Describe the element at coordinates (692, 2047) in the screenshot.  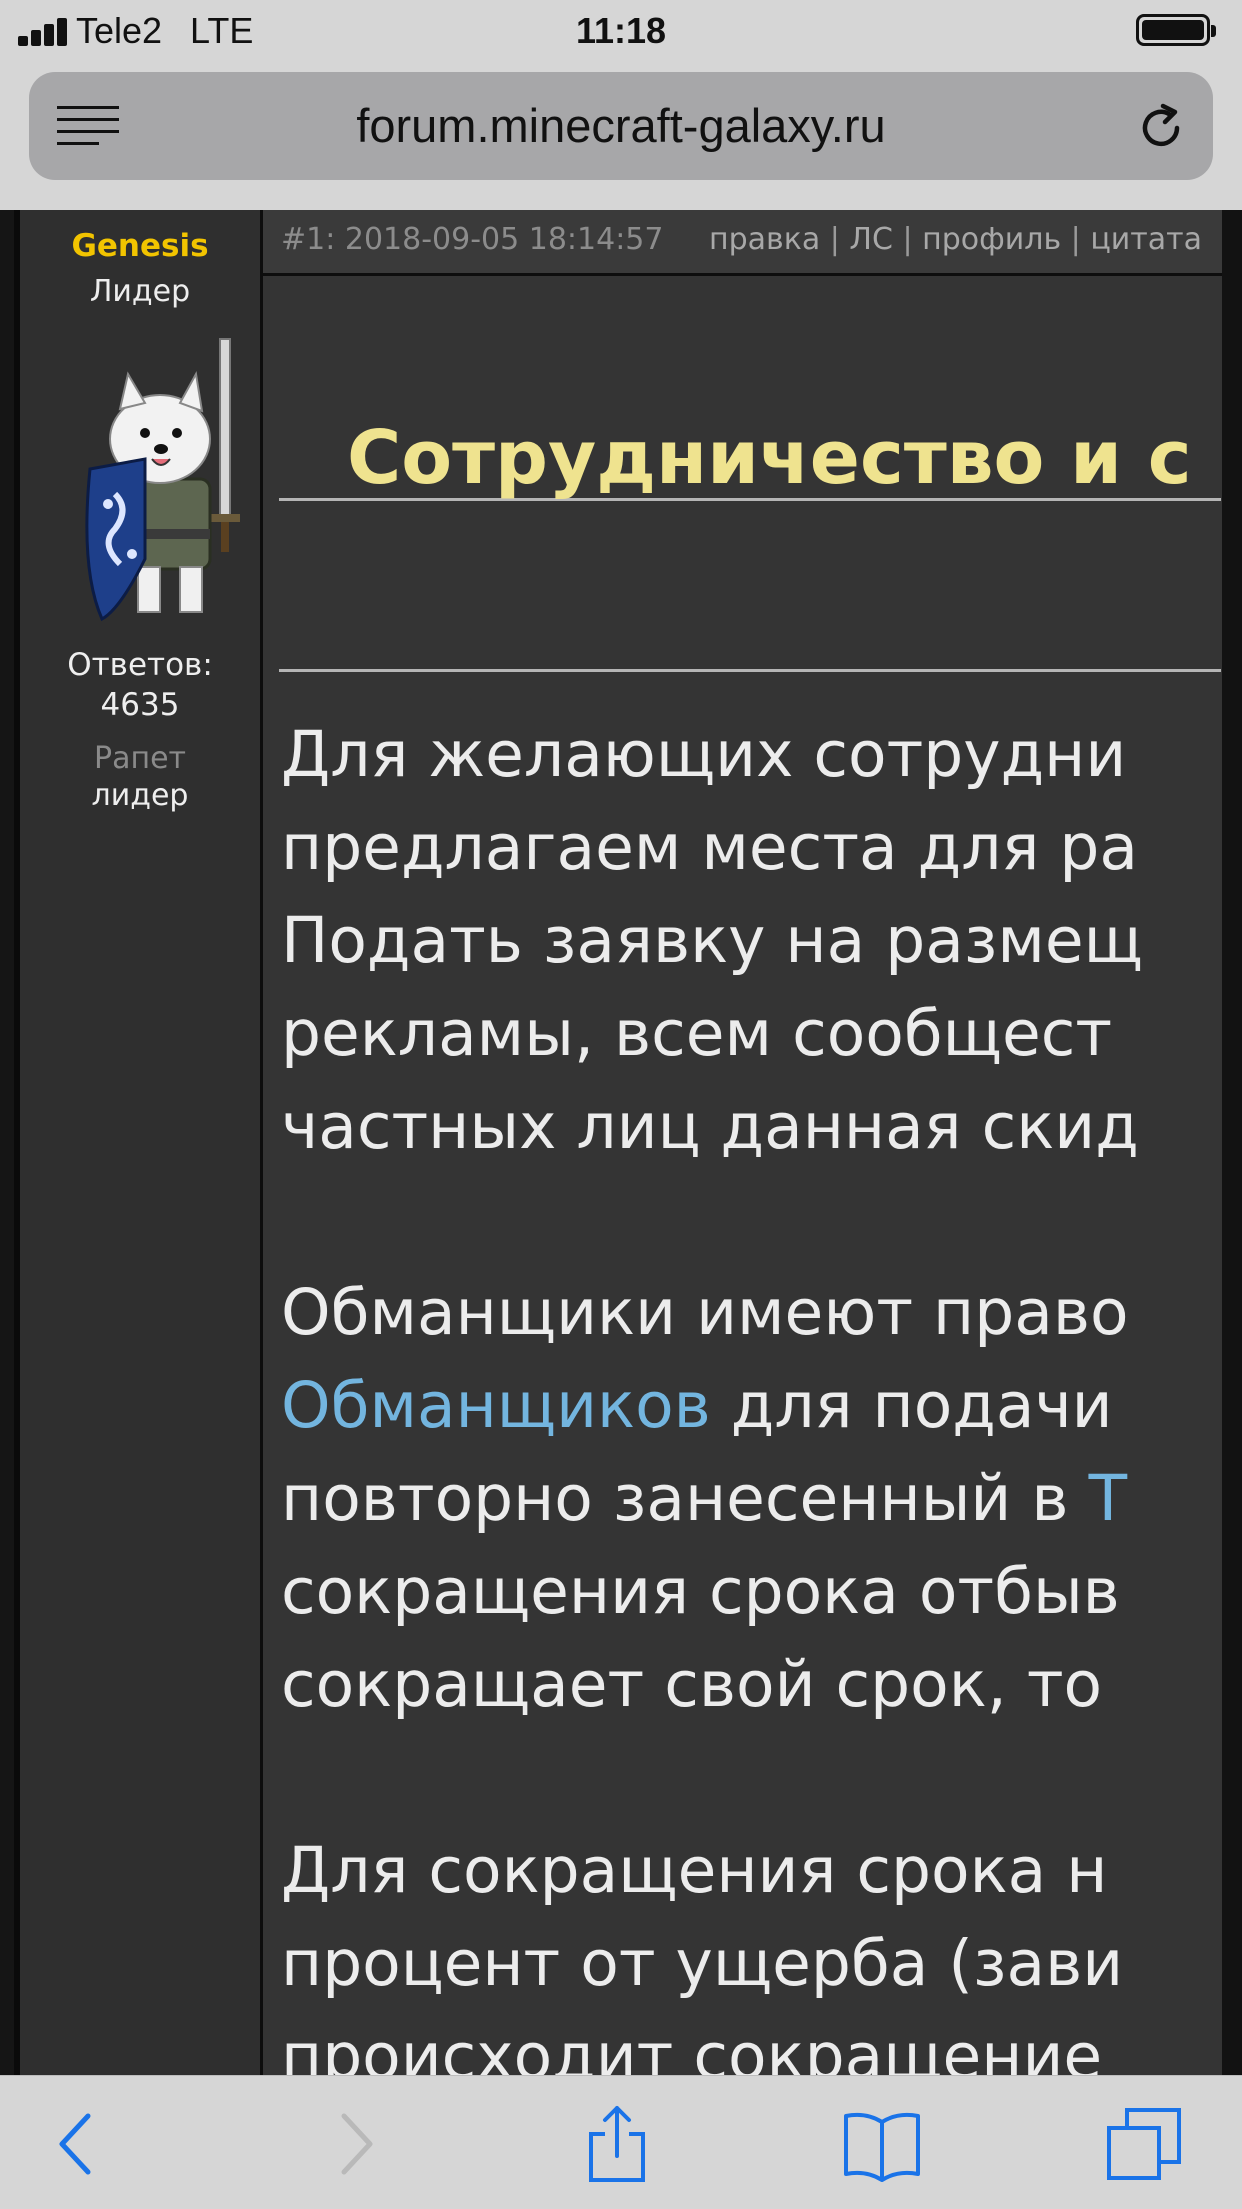
I see `paragraph-line: происходит сокращение` at that location.